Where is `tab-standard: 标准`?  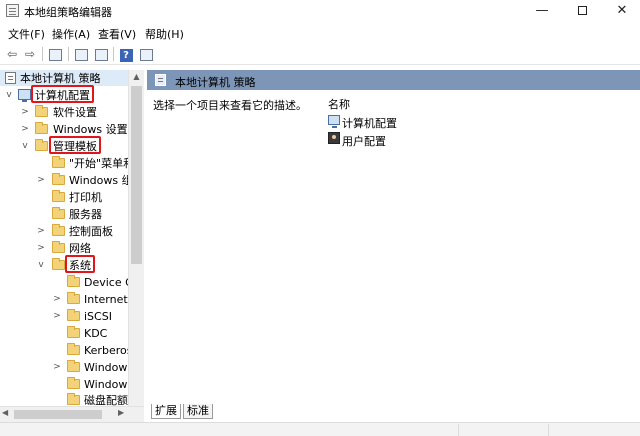 tab-standard: 标准 is located at coordinates (198, 411).